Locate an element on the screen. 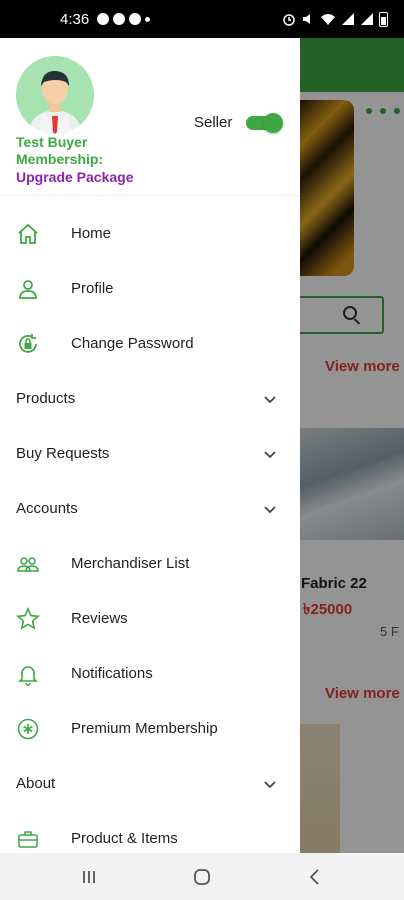 The image size is (404, 900). system-icons is located at coordinates (335, 19).